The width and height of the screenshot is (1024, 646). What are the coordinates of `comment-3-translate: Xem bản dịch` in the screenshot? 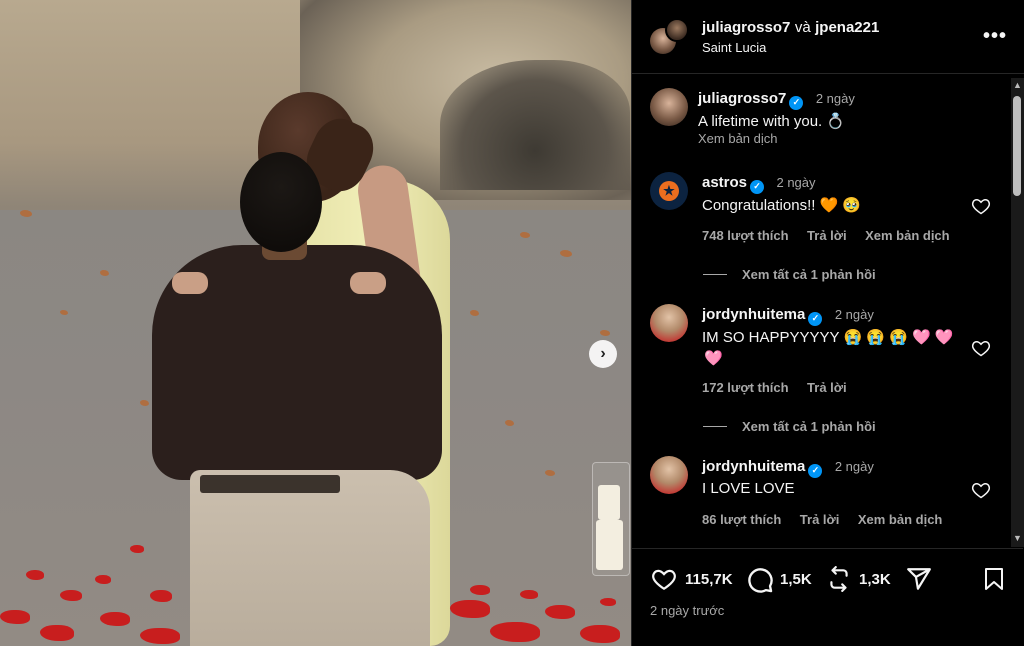 It's located at (900, 519).